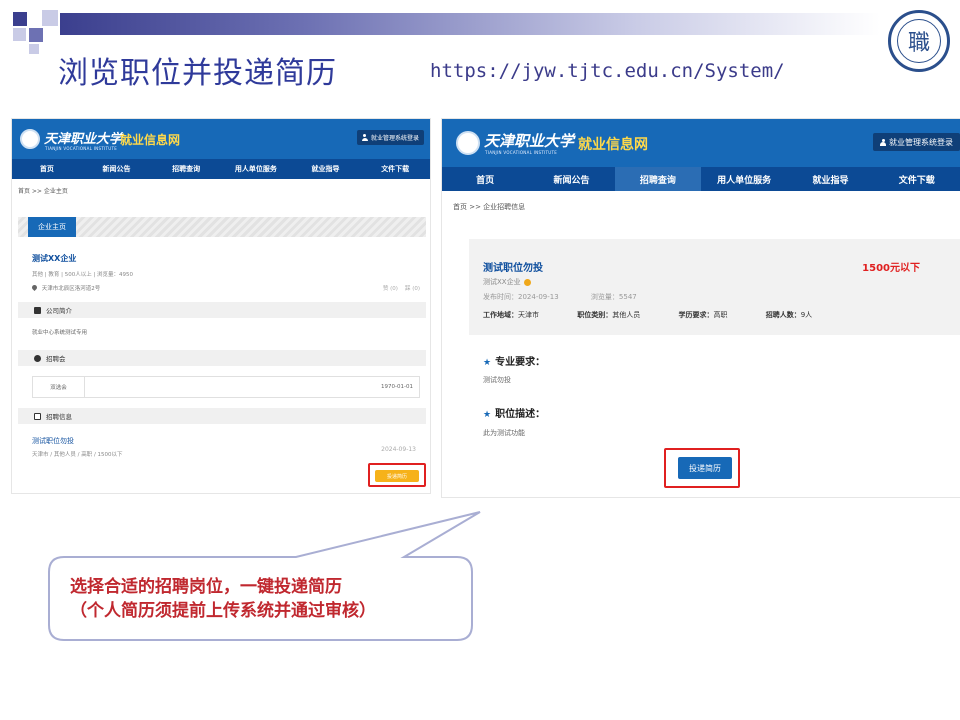 The height and width of the screenshot is (720, 960). I want to click on callout-line-1: 选择合适的招聘岗位，一键投递简历, so click(206, 587).